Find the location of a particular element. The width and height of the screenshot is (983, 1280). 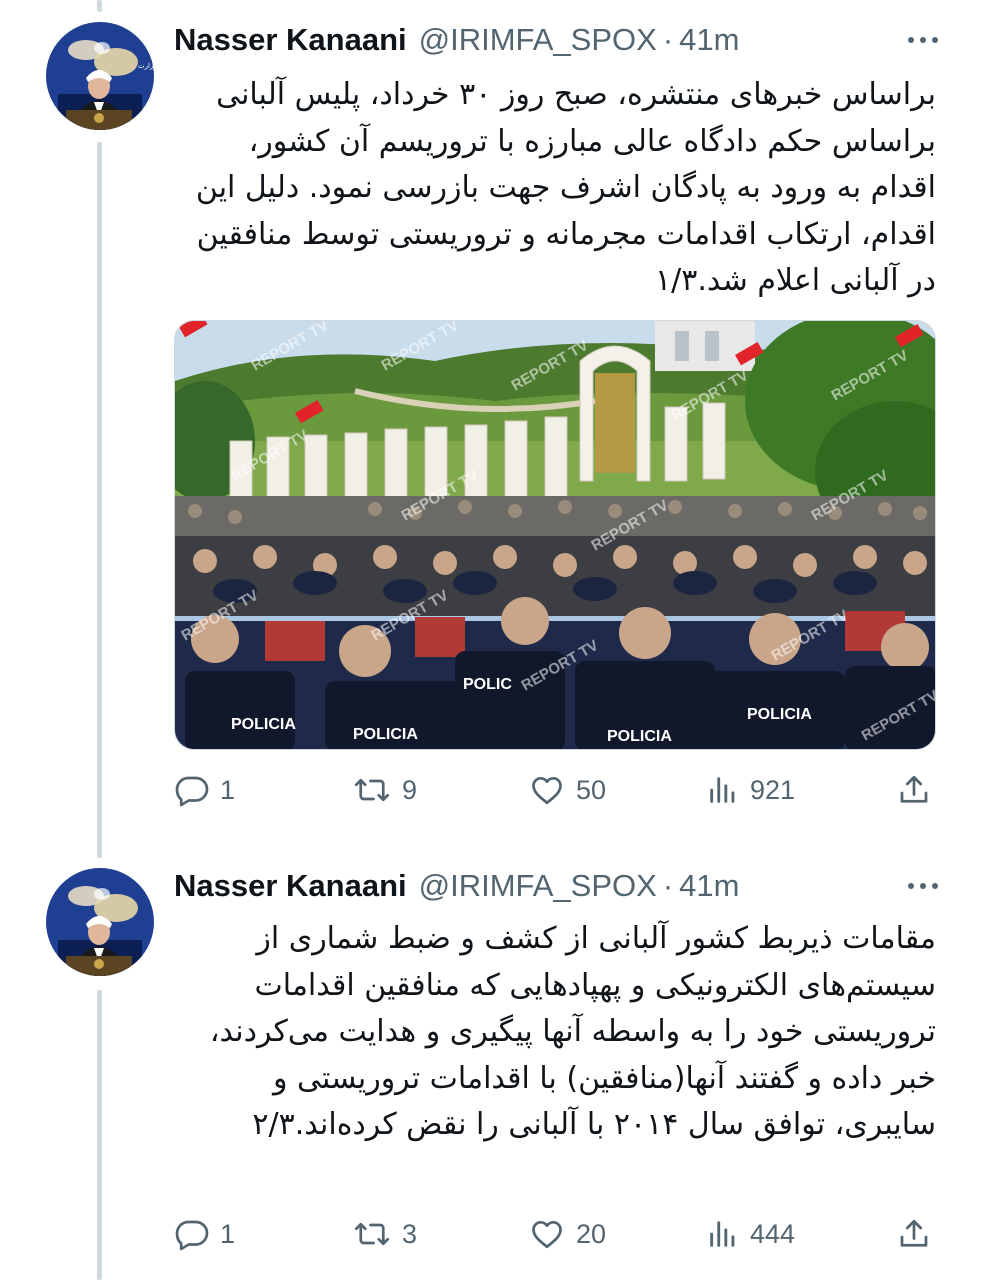

tweet-actions: 1 3 20 444 is located at coordinates (555, 1234).